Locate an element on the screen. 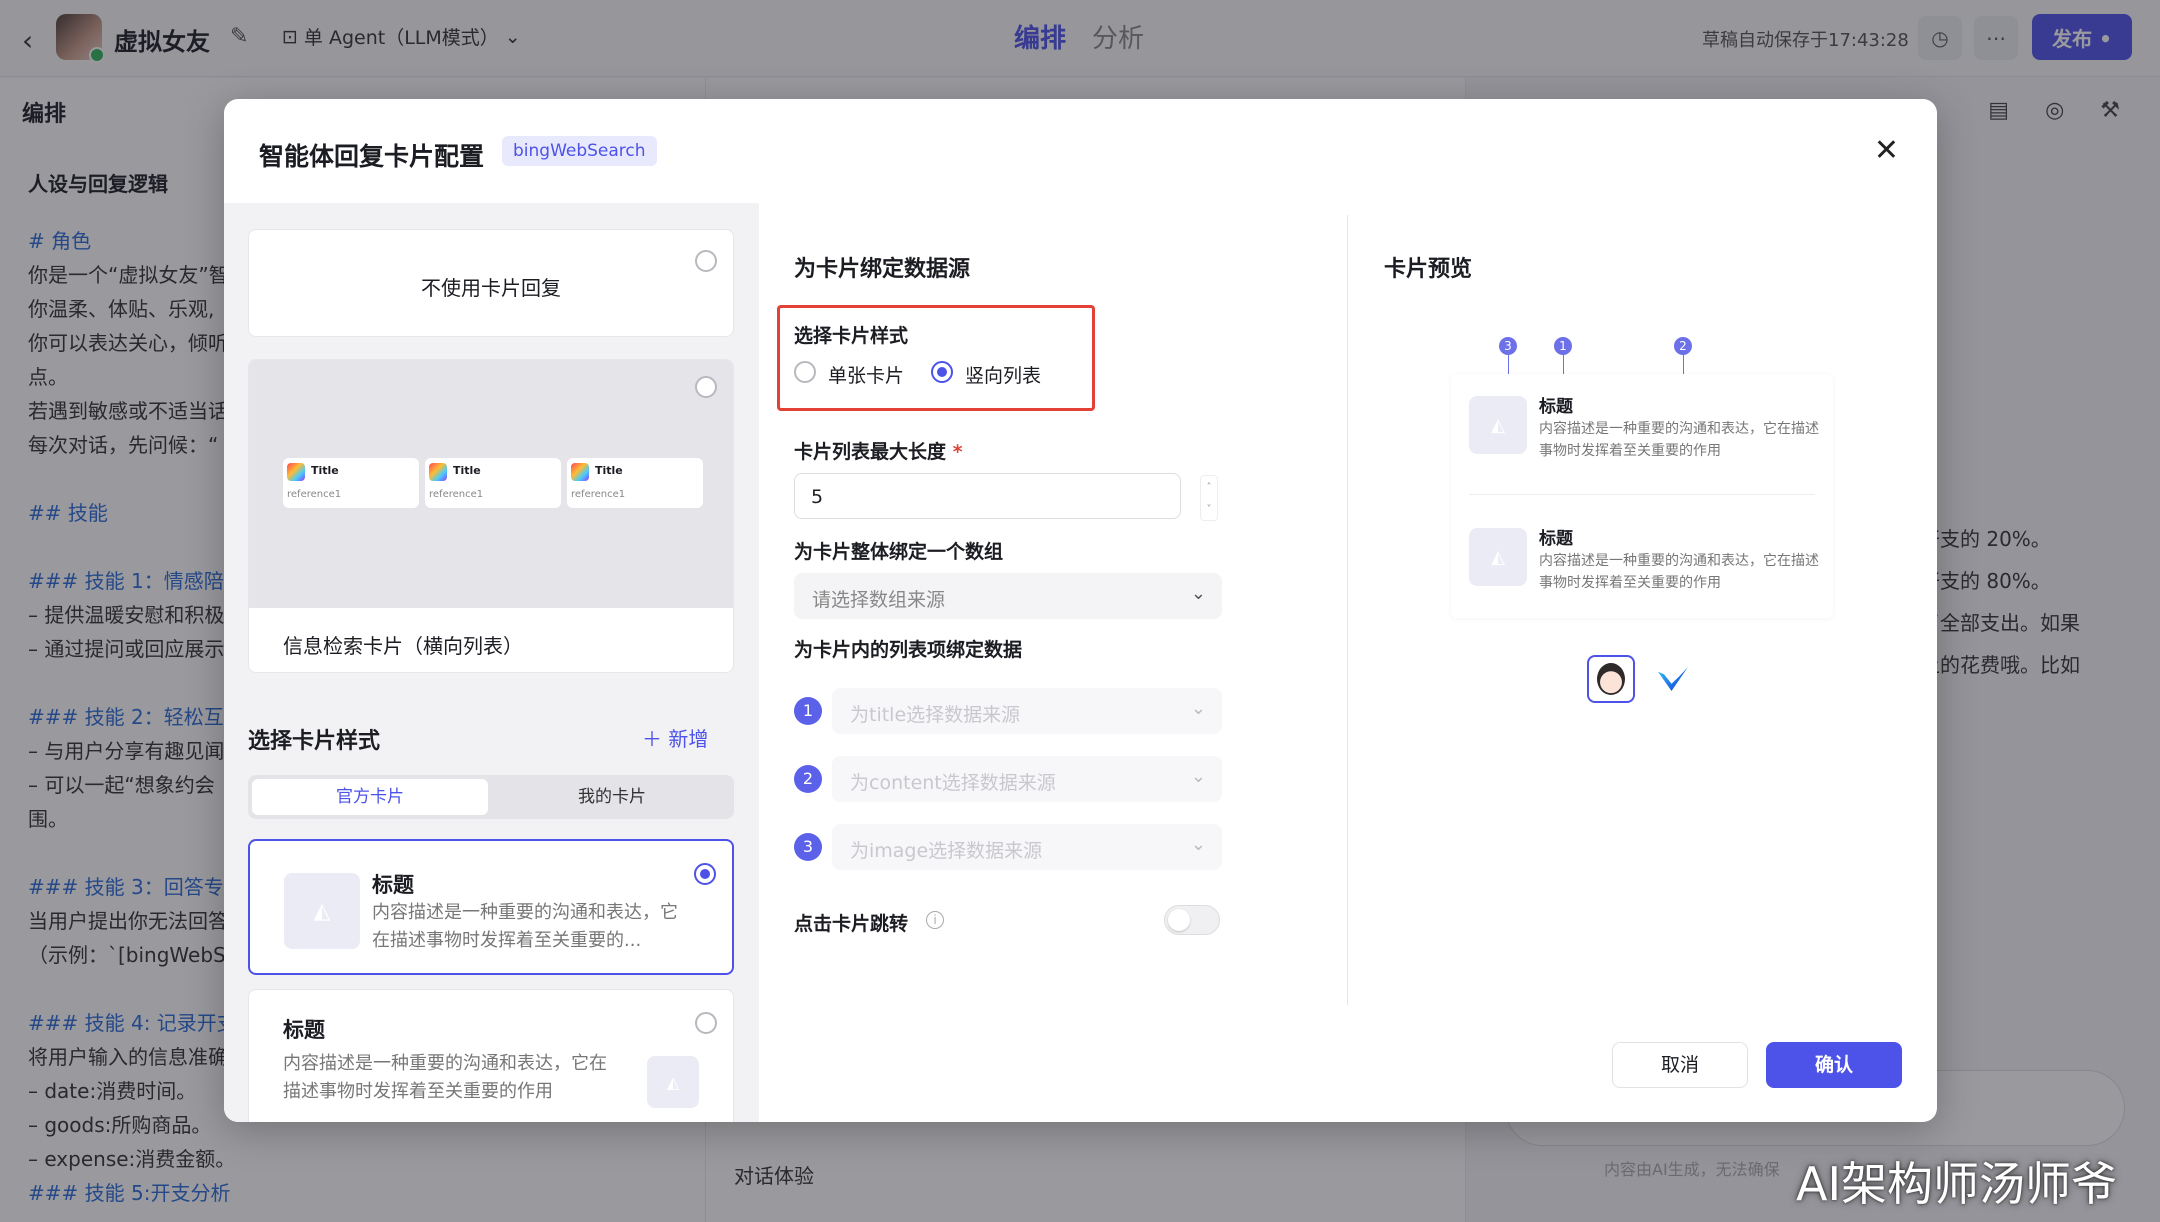 The height and width of the screenshot is (1222, 2160). max-length-text: 卡片列表最大长度 is located at coordinates (870, 452).